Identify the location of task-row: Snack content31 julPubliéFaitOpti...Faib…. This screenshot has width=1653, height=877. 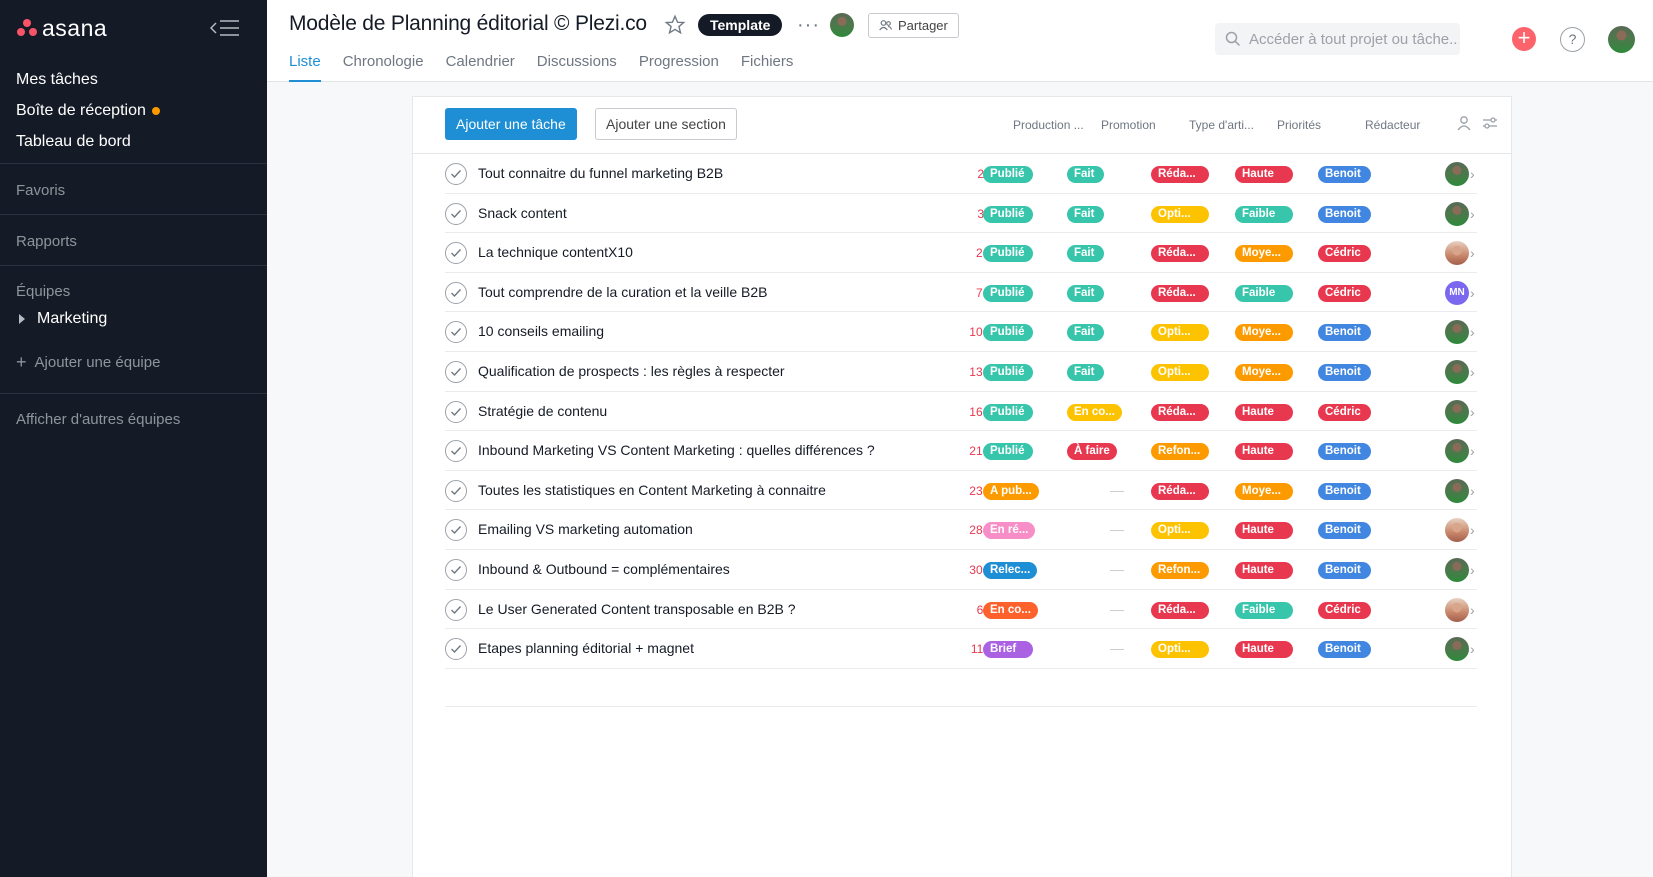
(961, 214).